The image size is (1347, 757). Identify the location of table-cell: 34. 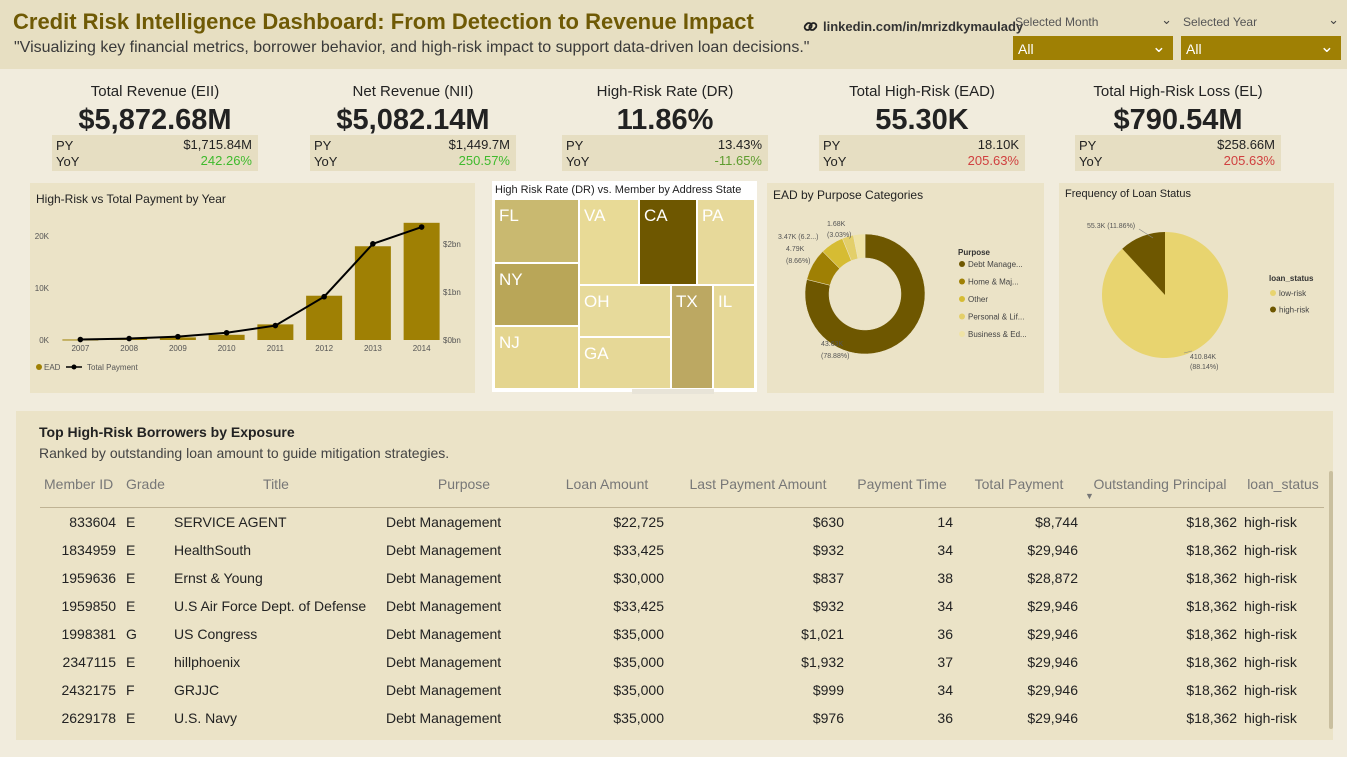
(945, 550).